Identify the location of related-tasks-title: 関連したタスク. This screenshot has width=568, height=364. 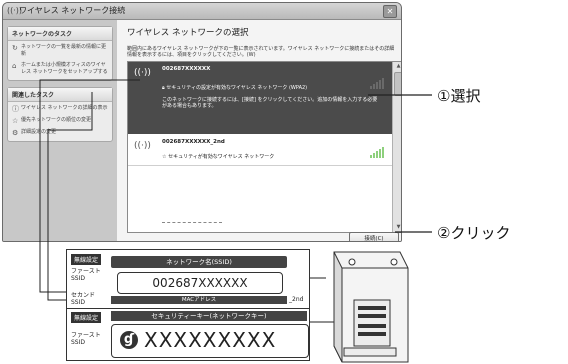
(60, 95).